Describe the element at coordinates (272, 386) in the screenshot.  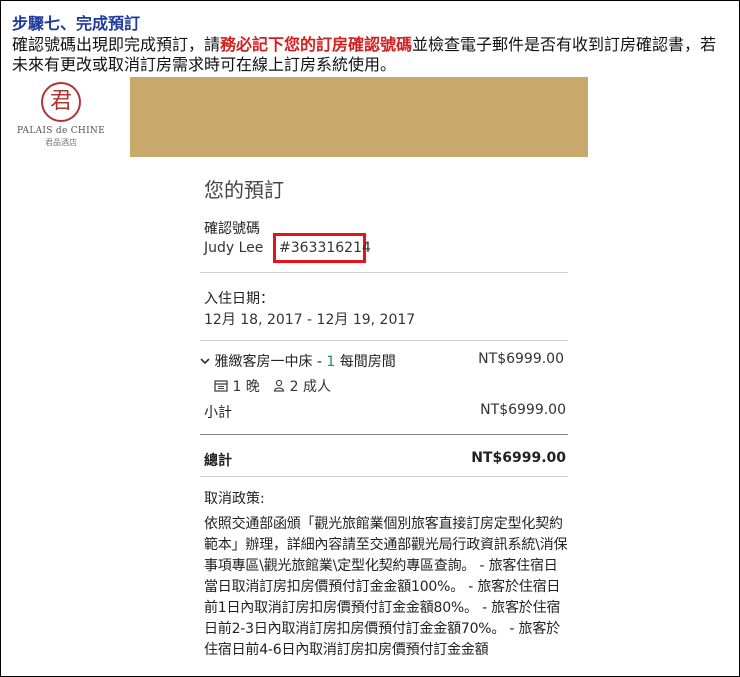
I see `room-details: 1 晚 2 成人` at that location.